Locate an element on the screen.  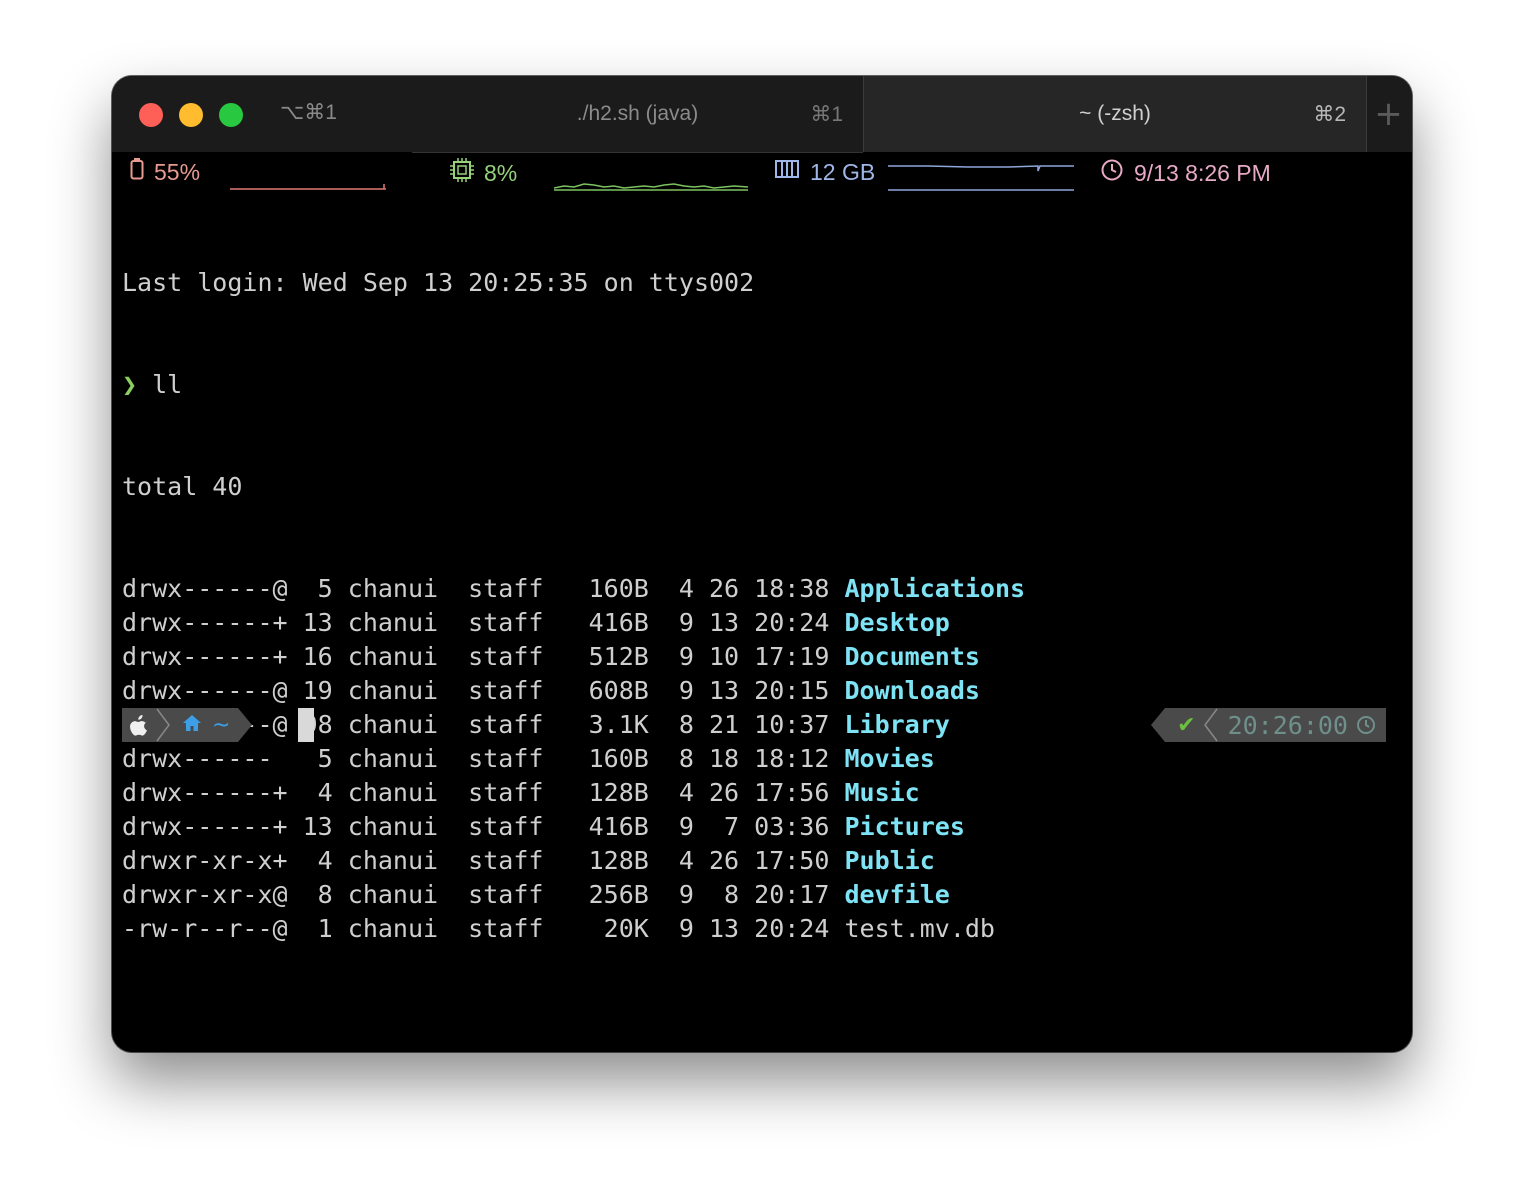
minimize-button is located at coordinates (191, 115).